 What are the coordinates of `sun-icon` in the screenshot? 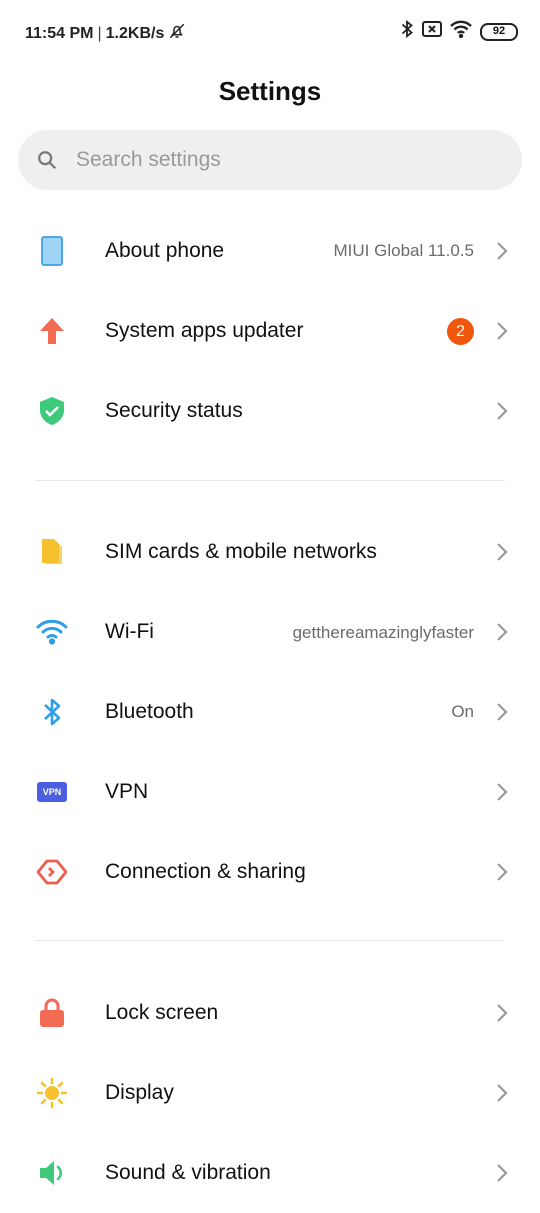 It's located at (52, 1093).